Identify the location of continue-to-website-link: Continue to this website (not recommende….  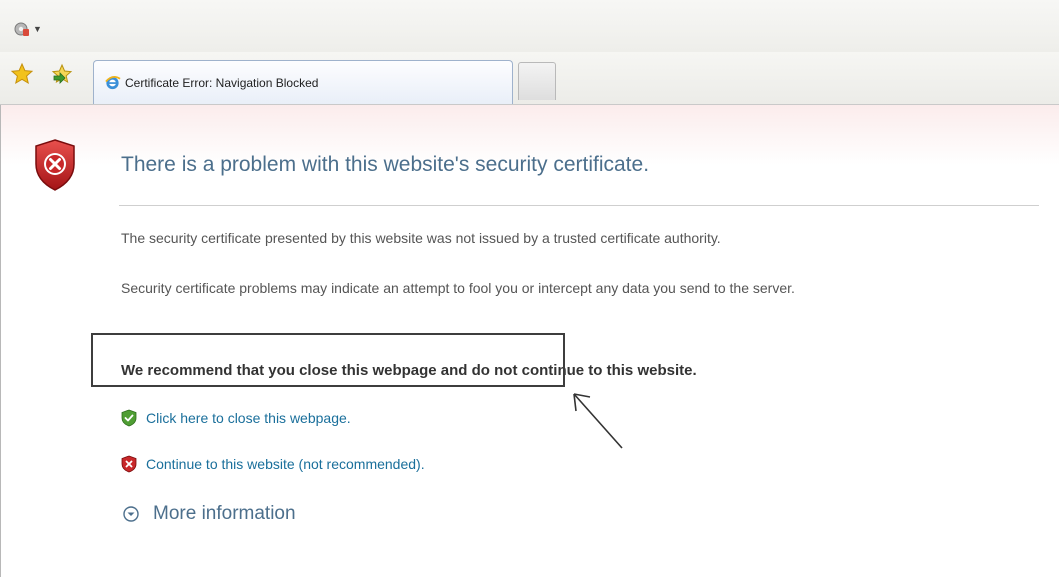
(273, 464).